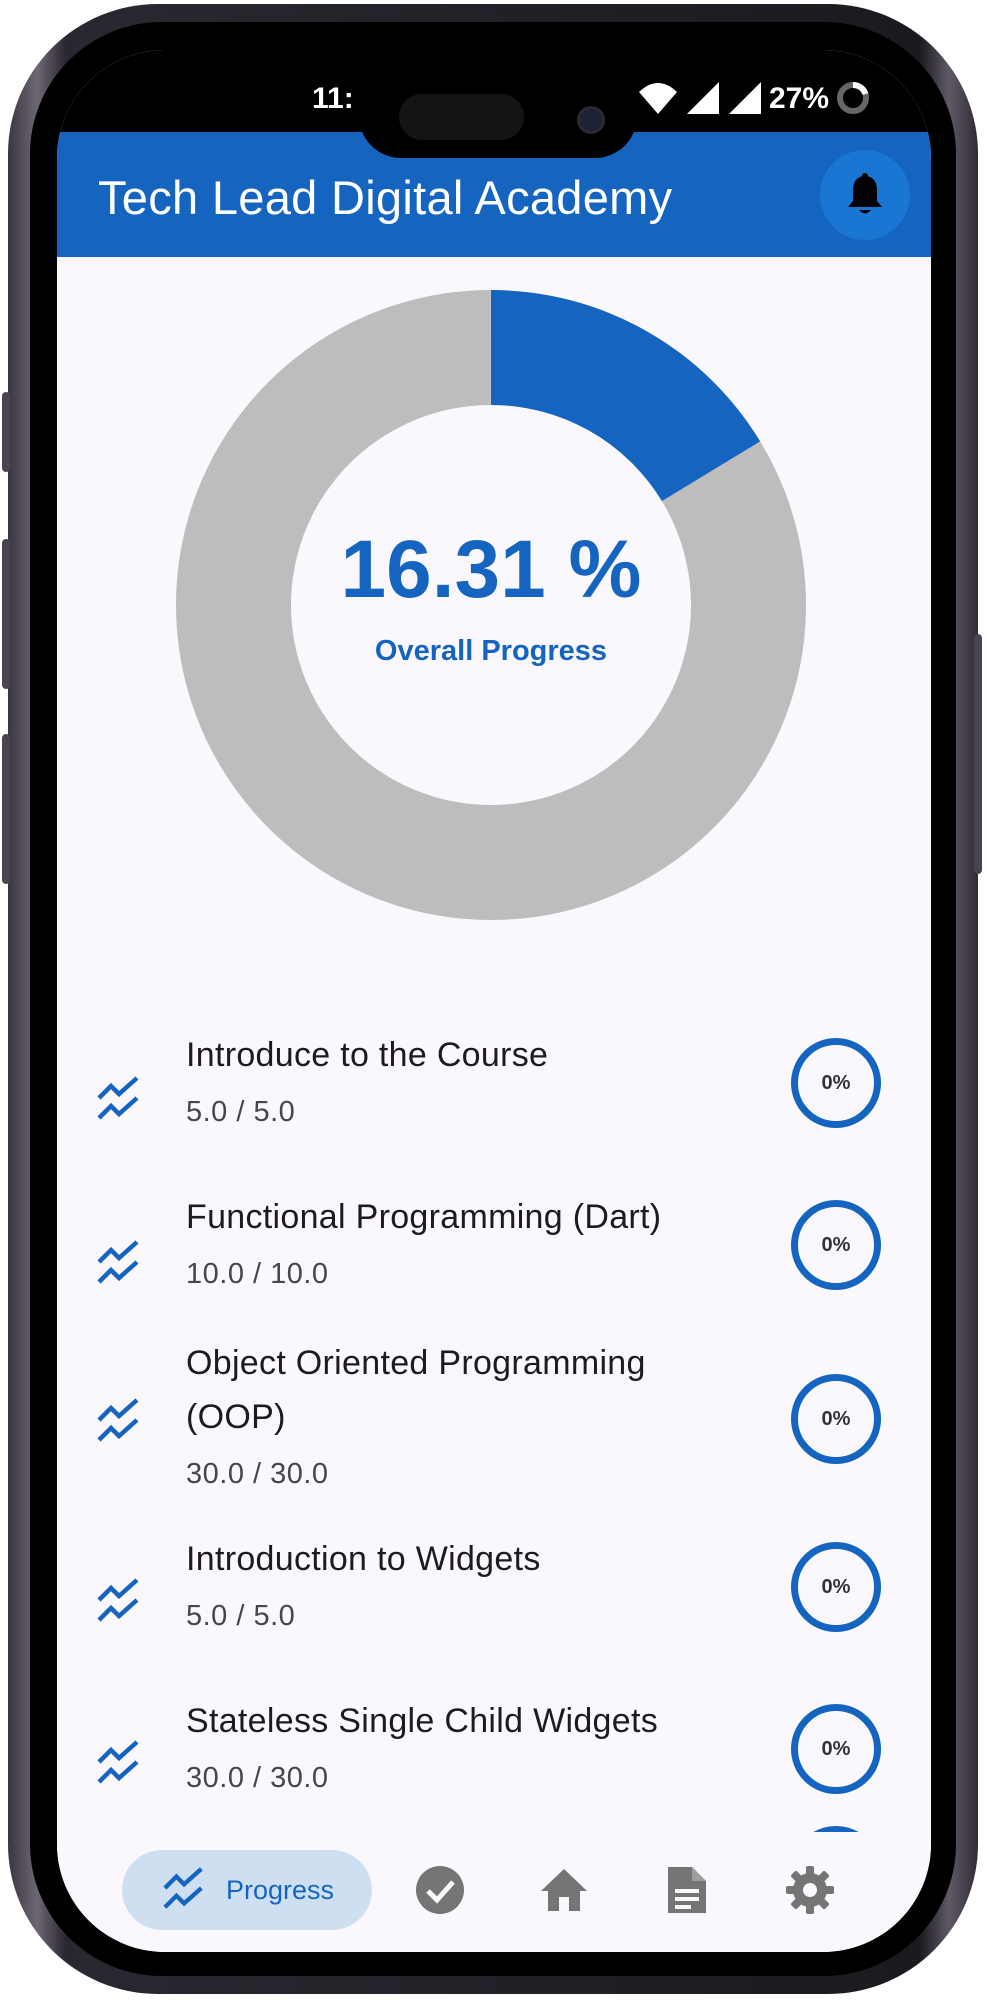 The height and width of the screenshot is (2000, 988). Describe the element at coordinates (422, 1721) in the screenshot. I see `course-title: Stateless Single Child Widgets` at that location.